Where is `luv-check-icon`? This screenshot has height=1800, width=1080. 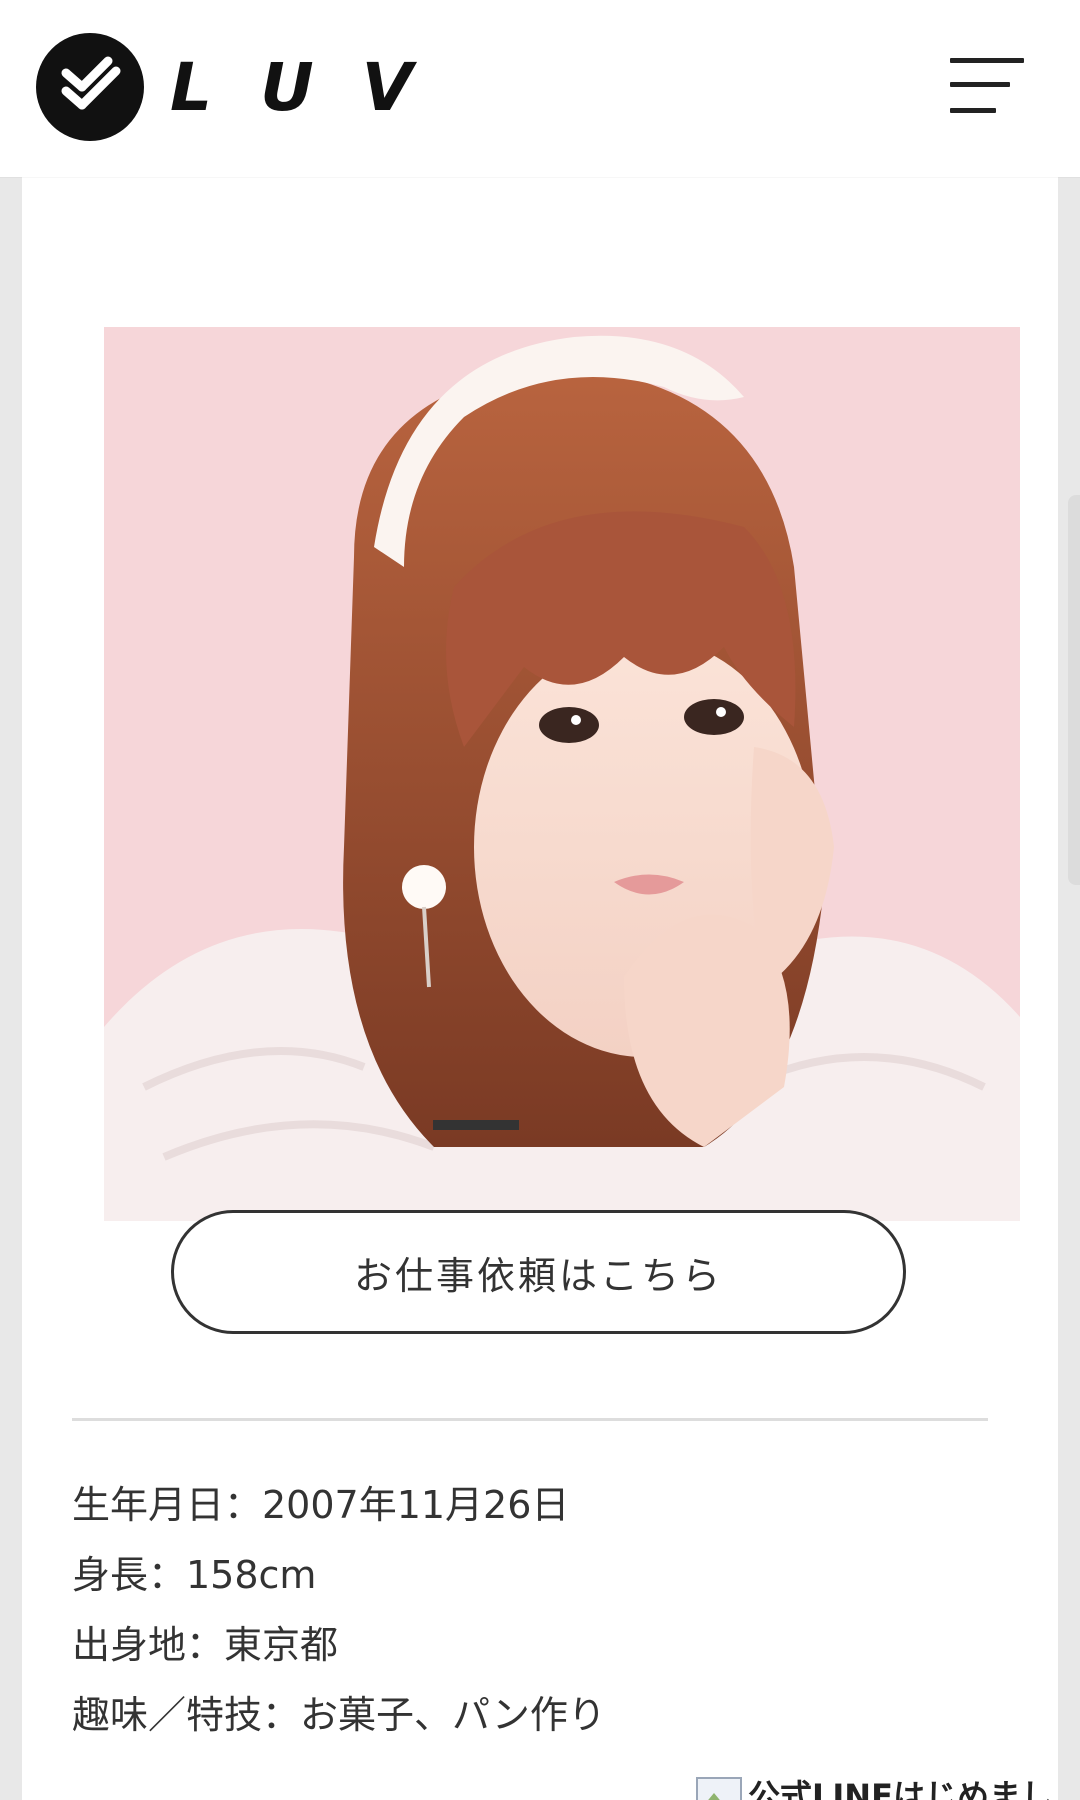 luv-check-icon is located at coordinates (90, 87).